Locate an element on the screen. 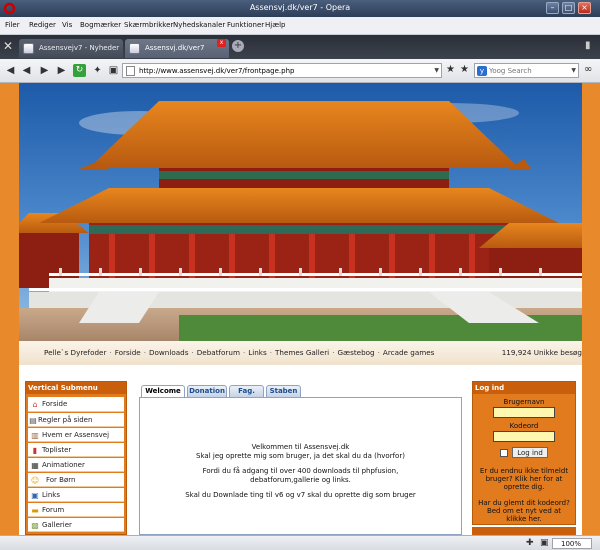  submenu-item-forum: ▬ Forum is located at coordinates (76, 510).